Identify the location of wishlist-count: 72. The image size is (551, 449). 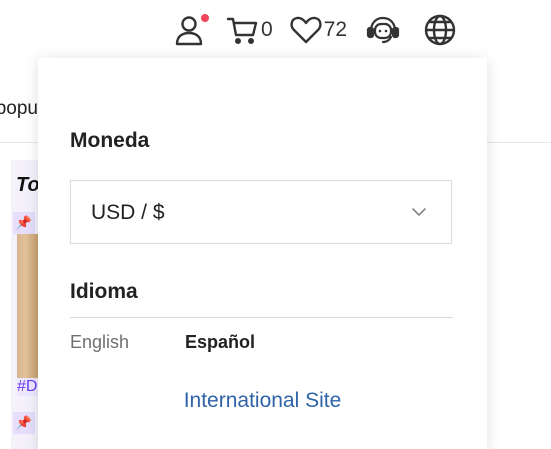
(335, 29).